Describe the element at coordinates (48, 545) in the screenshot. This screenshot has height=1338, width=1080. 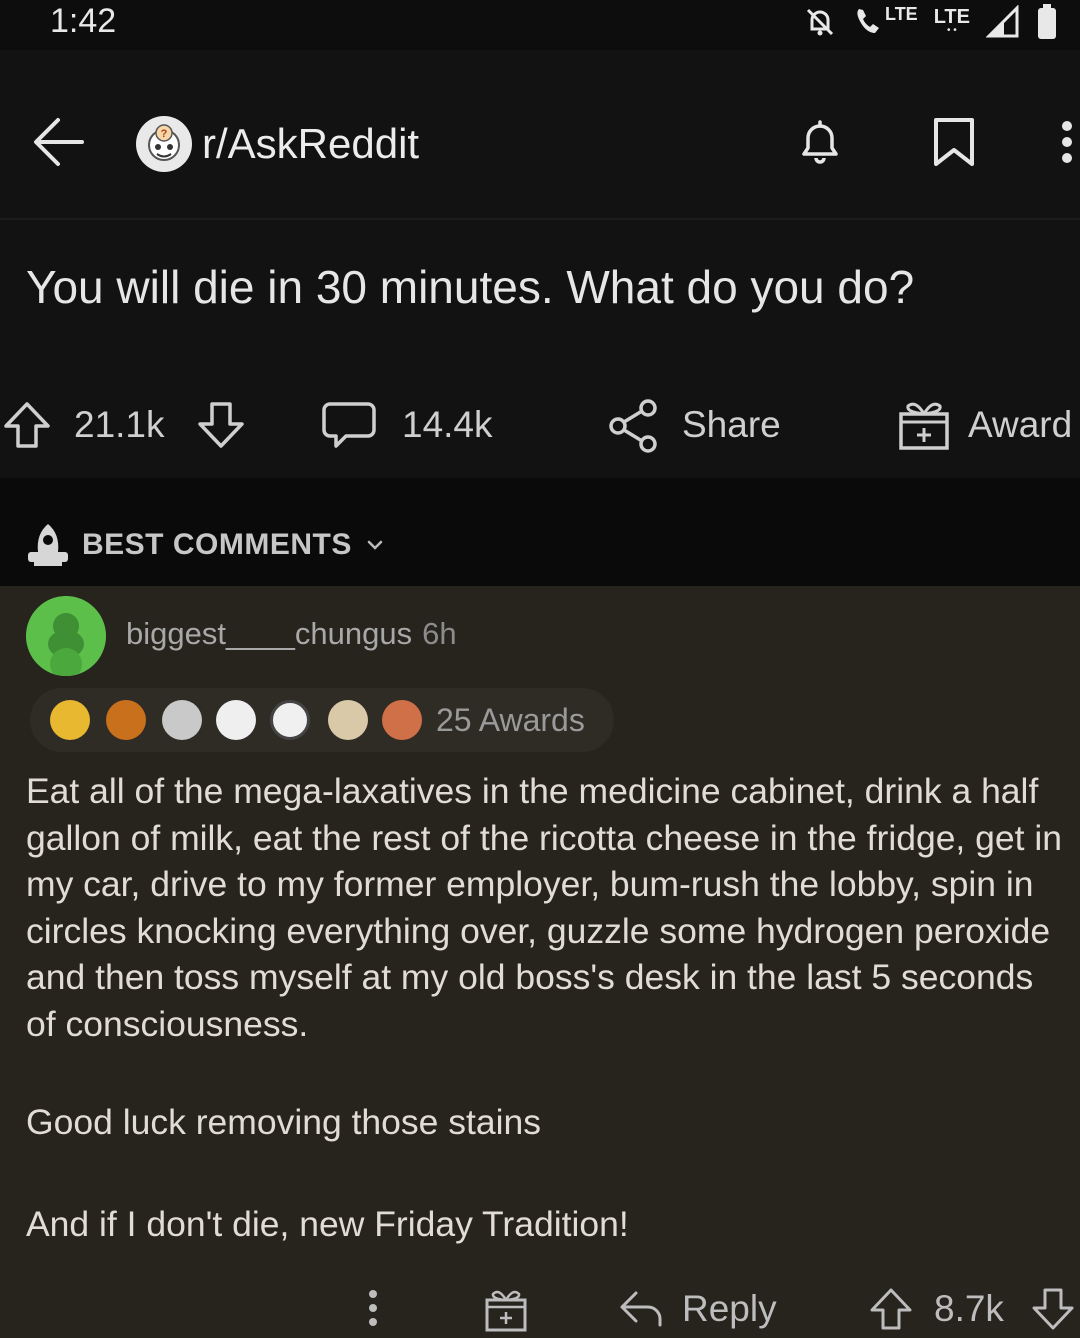
I see `rocket-icon` at that location.